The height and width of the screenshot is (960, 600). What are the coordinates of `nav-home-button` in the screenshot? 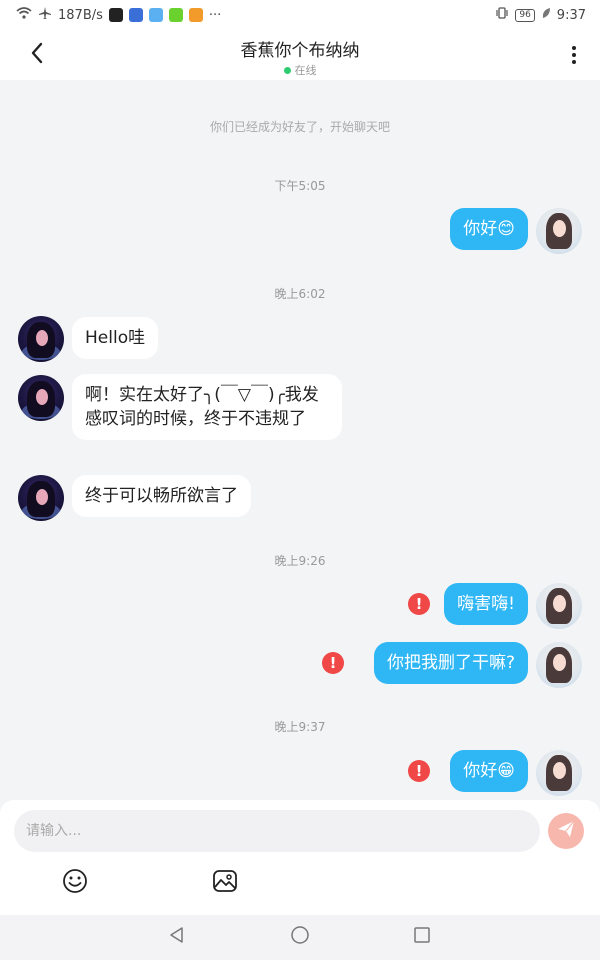 It's located at (300, 937).